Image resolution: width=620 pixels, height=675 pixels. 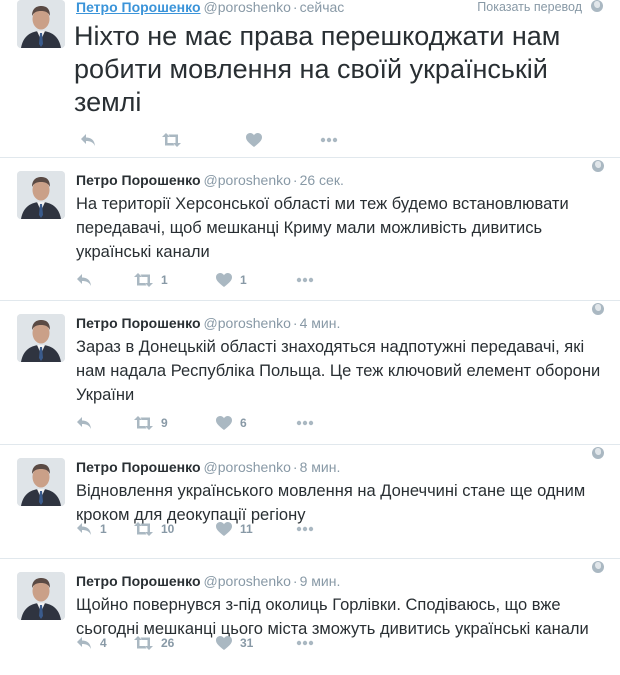 I want to click on tweet-header: Петро Порошенко @poroshenko · 9 мин., so click(x=342, y=581).